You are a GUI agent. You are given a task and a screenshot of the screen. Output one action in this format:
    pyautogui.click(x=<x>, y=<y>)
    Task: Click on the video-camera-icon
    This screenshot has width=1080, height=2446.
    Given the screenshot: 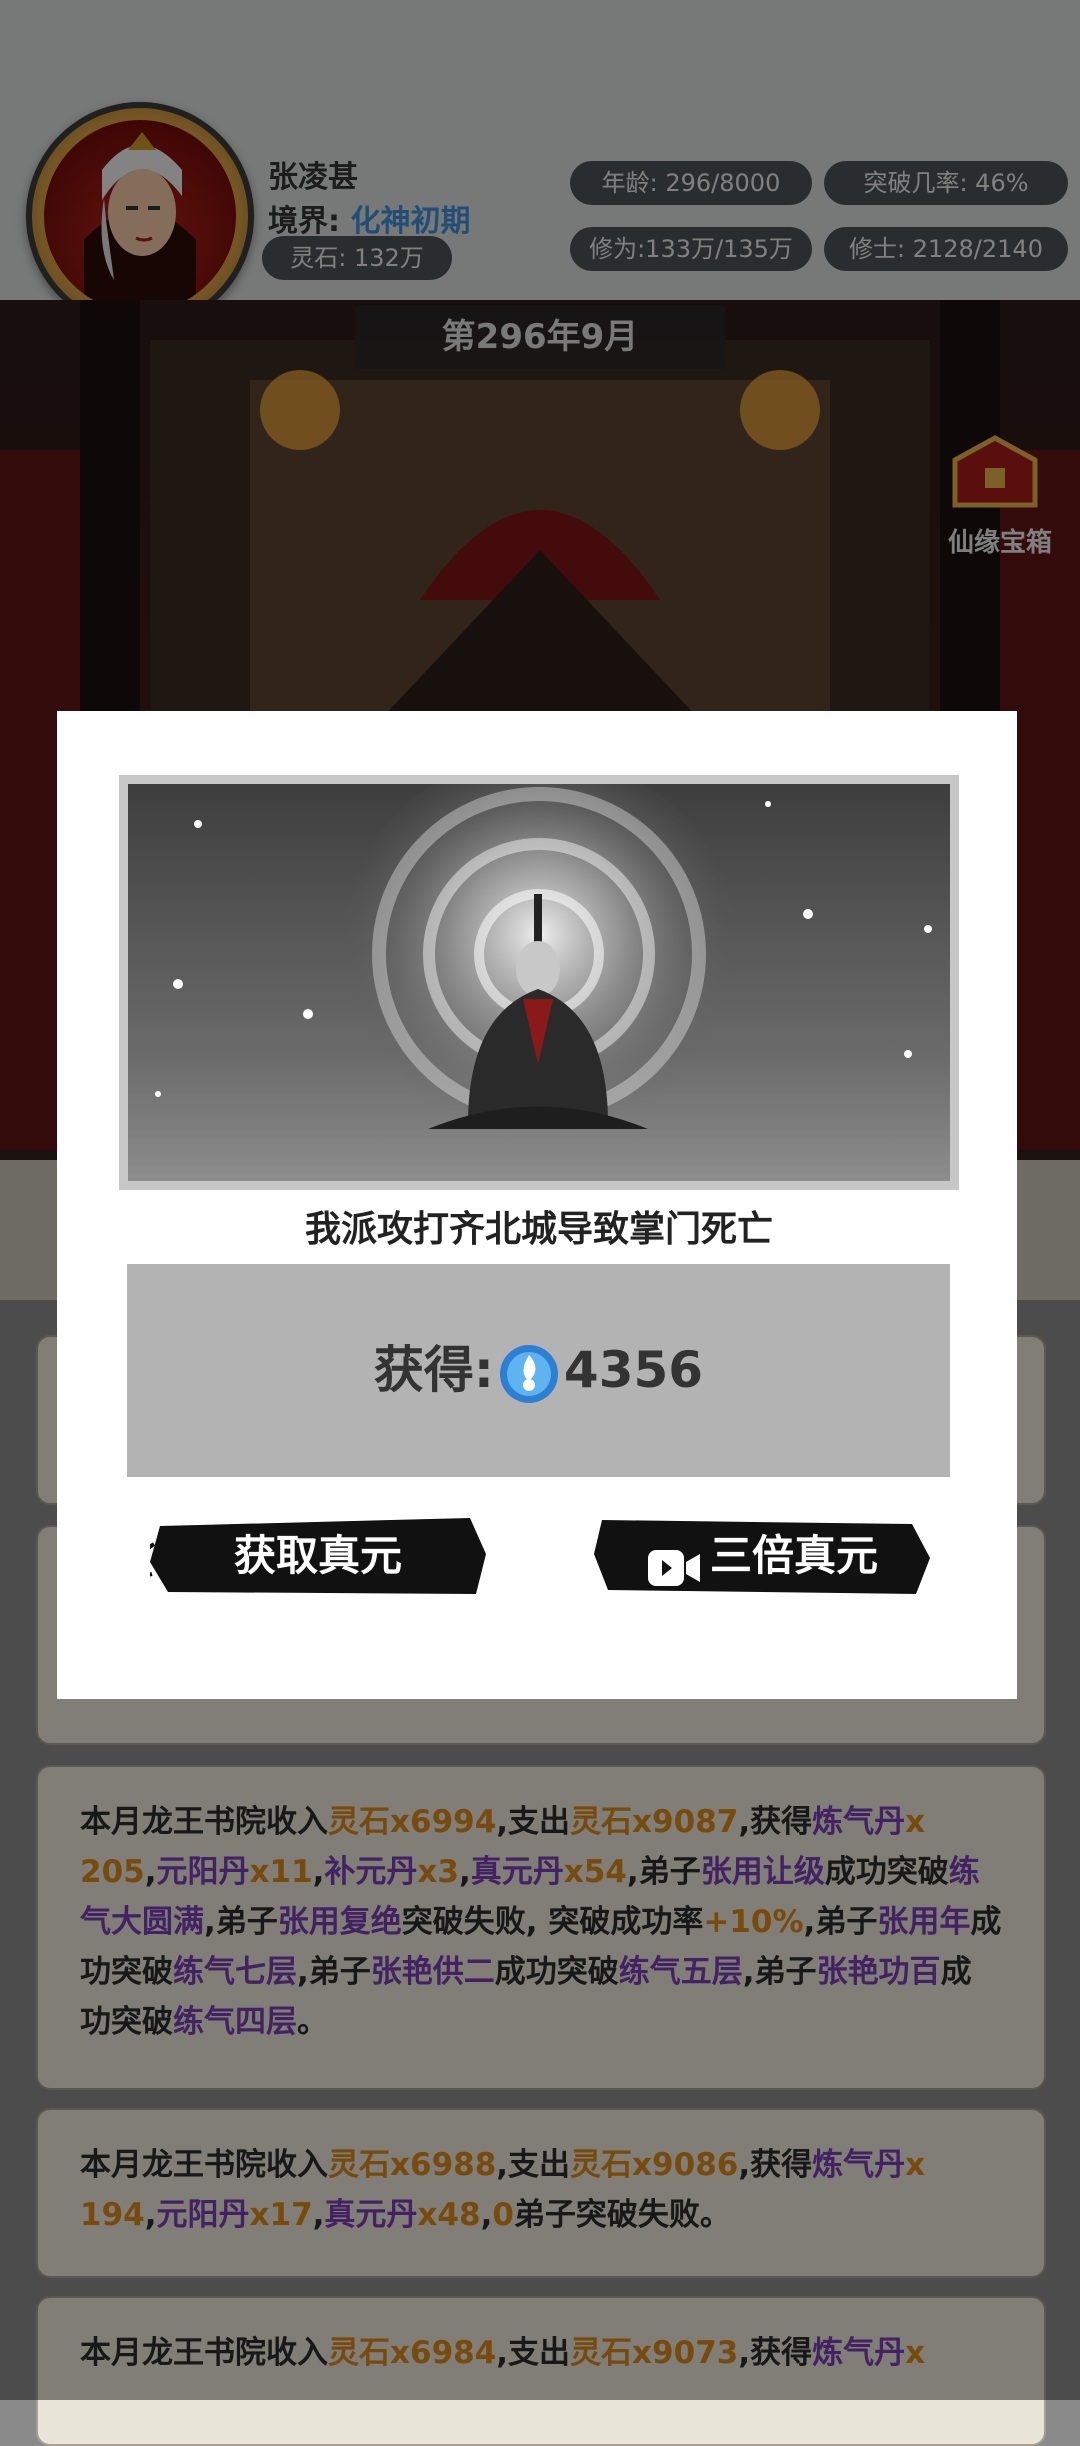 What is the action you would take?
    pyautogui.click(x=674, y=1560)
    